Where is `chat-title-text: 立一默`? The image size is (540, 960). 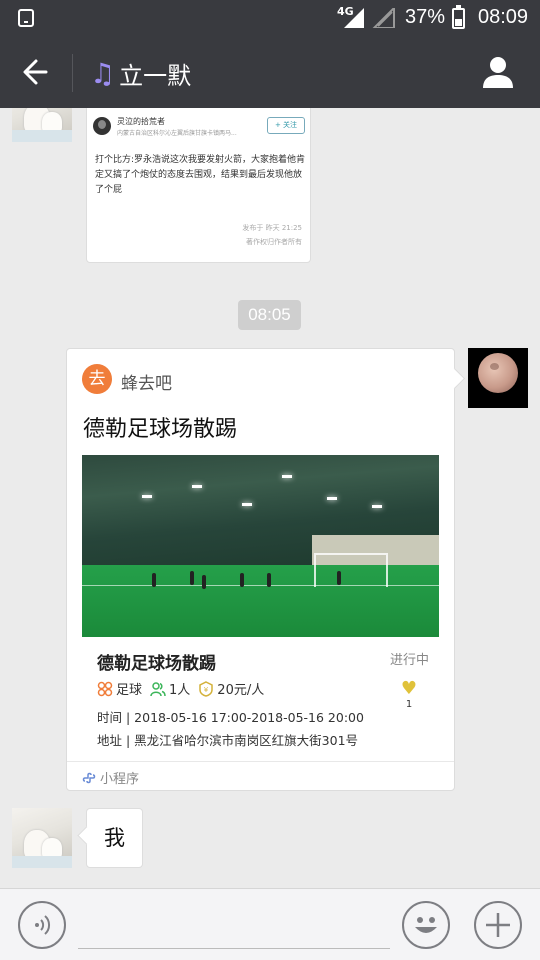 chat-title-text: 立一默 is located at coordinates (155, 75).